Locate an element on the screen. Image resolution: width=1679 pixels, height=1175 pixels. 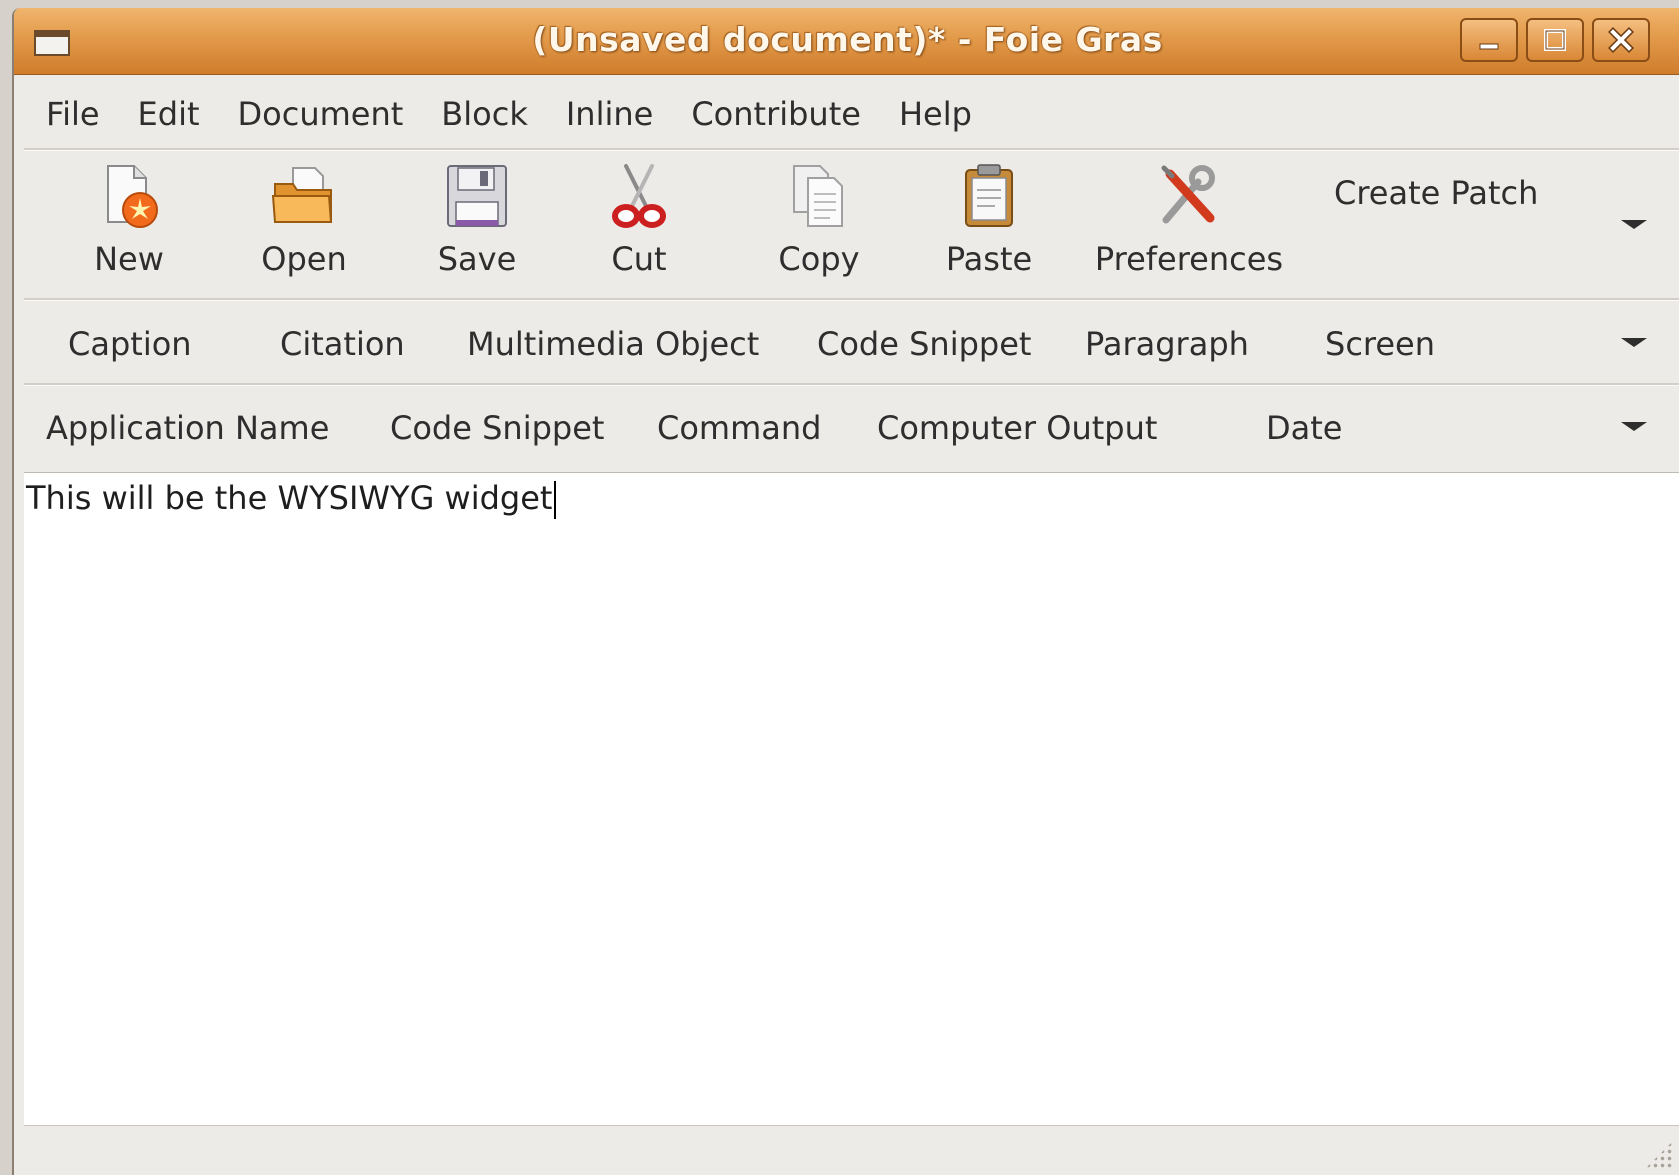
inline-code-snippet: Code Snippet is located at coordinates (497, 428).